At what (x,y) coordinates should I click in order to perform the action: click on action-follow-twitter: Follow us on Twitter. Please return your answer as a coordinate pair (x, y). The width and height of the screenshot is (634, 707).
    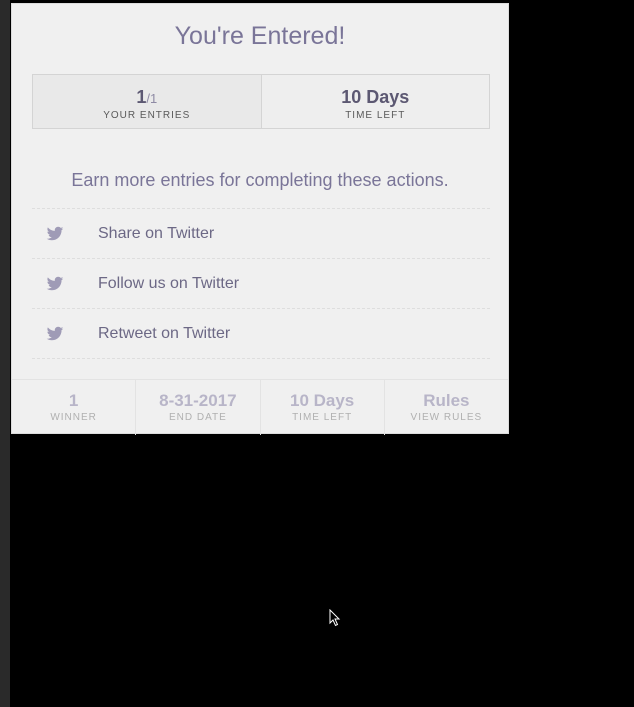
    Looking at the image, I should click on (261, 284).